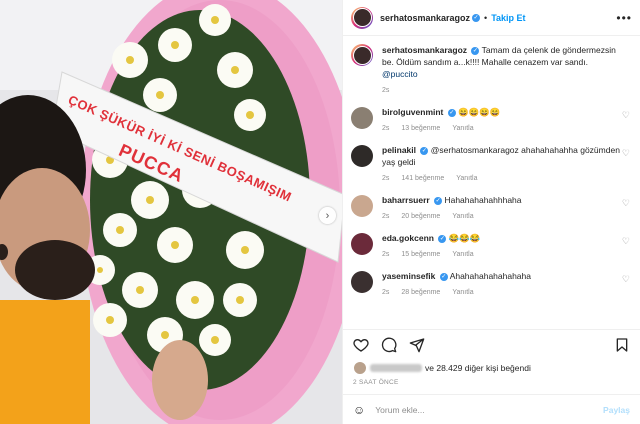 The height and width of the screenshot is (424, 640). What do you see at coordinates (408, 276) in the screenshot?
I see `comment-username: yaseminsefik` at bounding box center [408, 276].